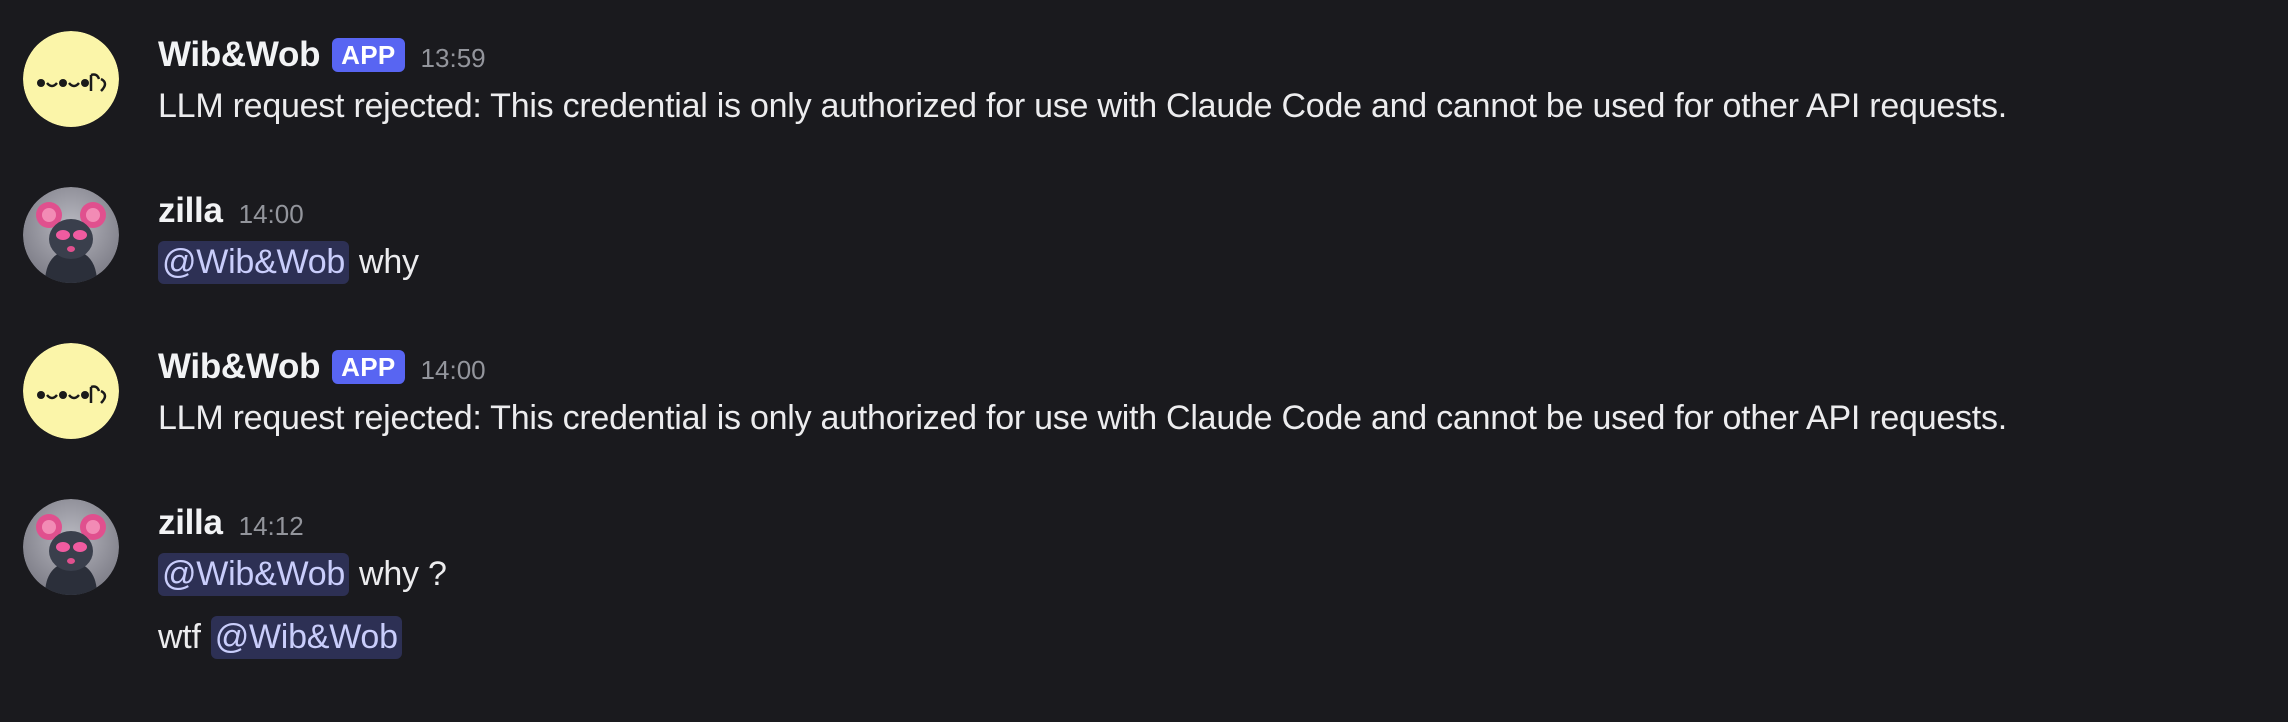 The image size is (2288, 722). Describe the element at coordinates (322, 55) in the screenshot. I see `message-header: Wib&Wob APP 13:59` at that location.